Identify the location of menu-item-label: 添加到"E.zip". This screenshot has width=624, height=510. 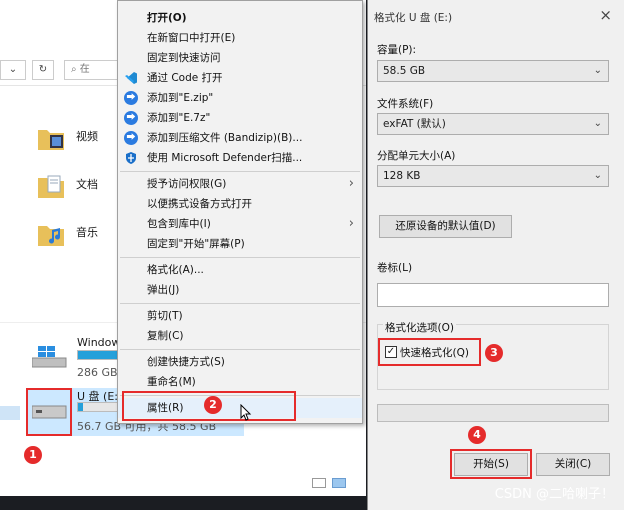
(180, 98).